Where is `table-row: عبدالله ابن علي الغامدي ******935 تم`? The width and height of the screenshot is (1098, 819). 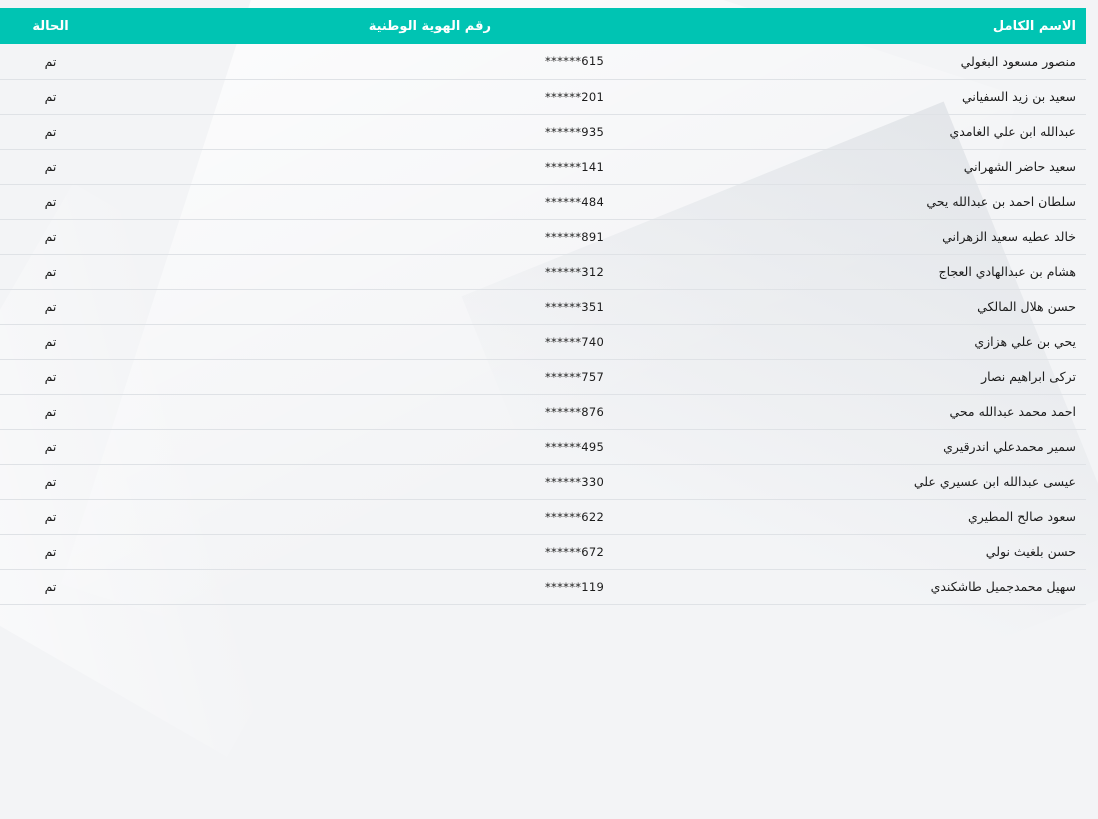
table-row: عبدالله ابن علي الغامدي ******935 تم is located at coordinates (543, 131).